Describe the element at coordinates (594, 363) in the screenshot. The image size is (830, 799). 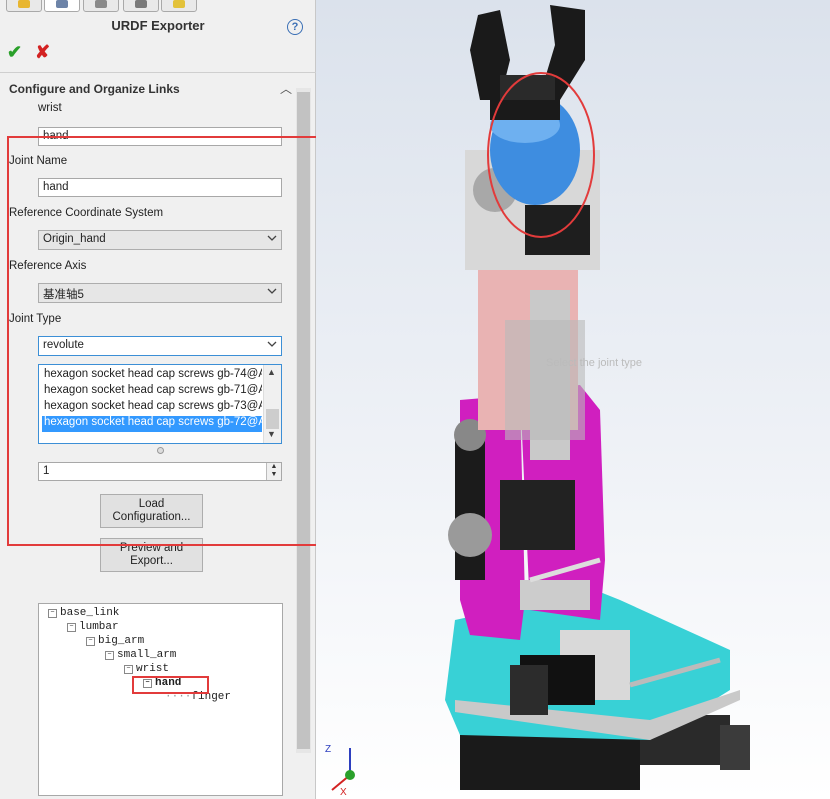
I see `joint-type-tooltip: Select the joint type` at that location.